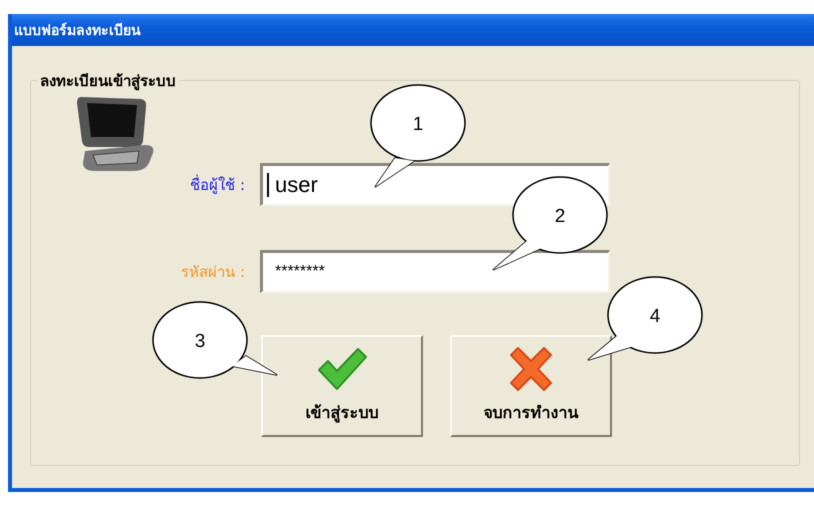 The width and height of the screenshot is (814, 513). Describe the element at coordinates (200, 341) in the screenshot. I see `callout-number: 3` at that location.